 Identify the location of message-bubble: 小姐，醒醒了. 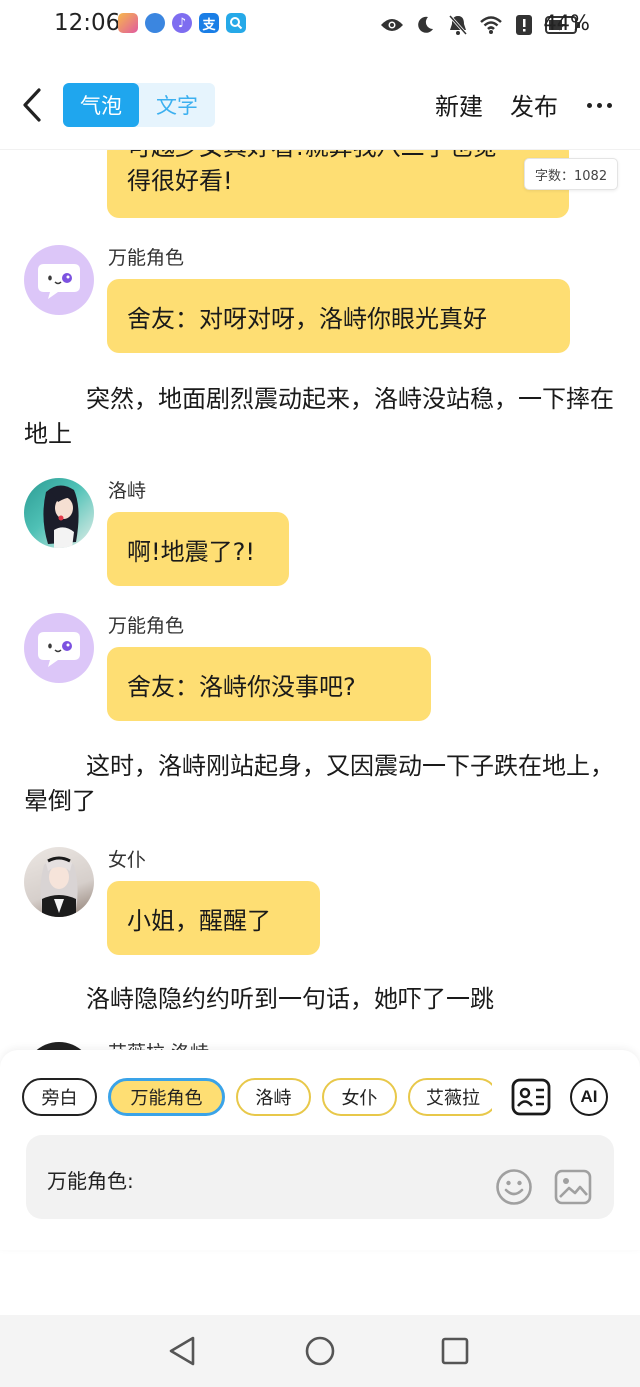
(213, 918).